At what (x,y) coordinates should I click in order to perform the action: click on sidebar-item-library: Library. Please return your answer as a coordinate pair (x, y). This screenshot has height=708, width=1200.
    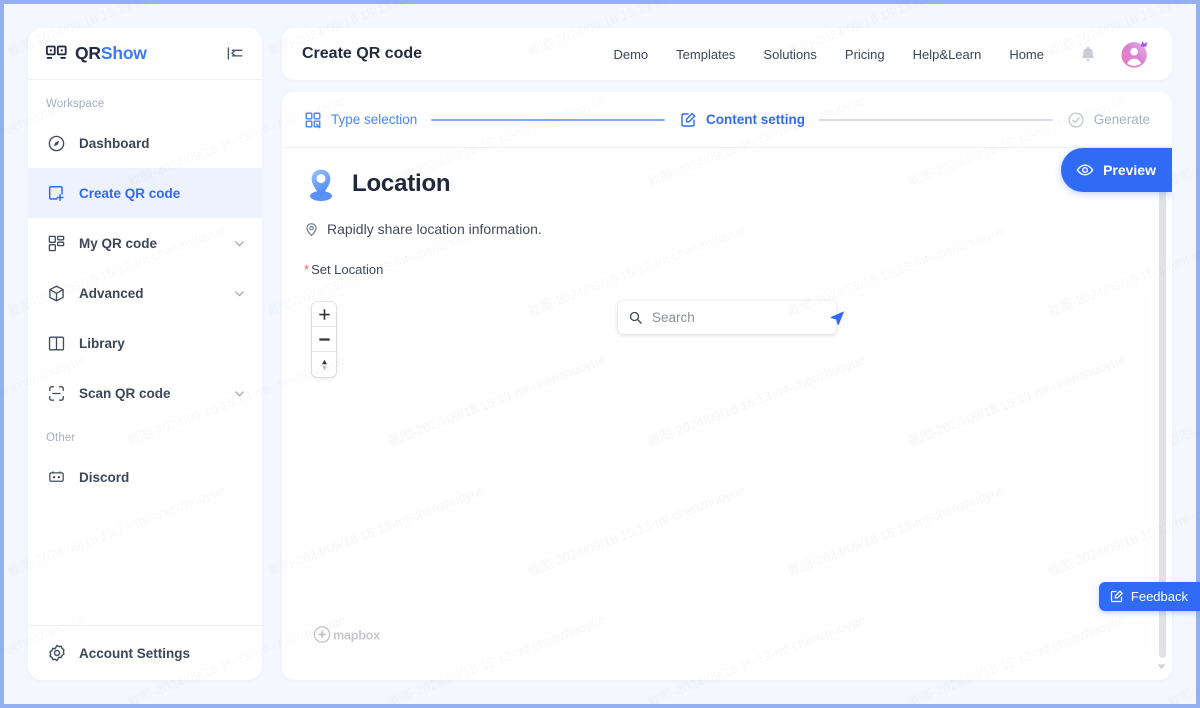
    Looking at the image, I should click on (145, 343).